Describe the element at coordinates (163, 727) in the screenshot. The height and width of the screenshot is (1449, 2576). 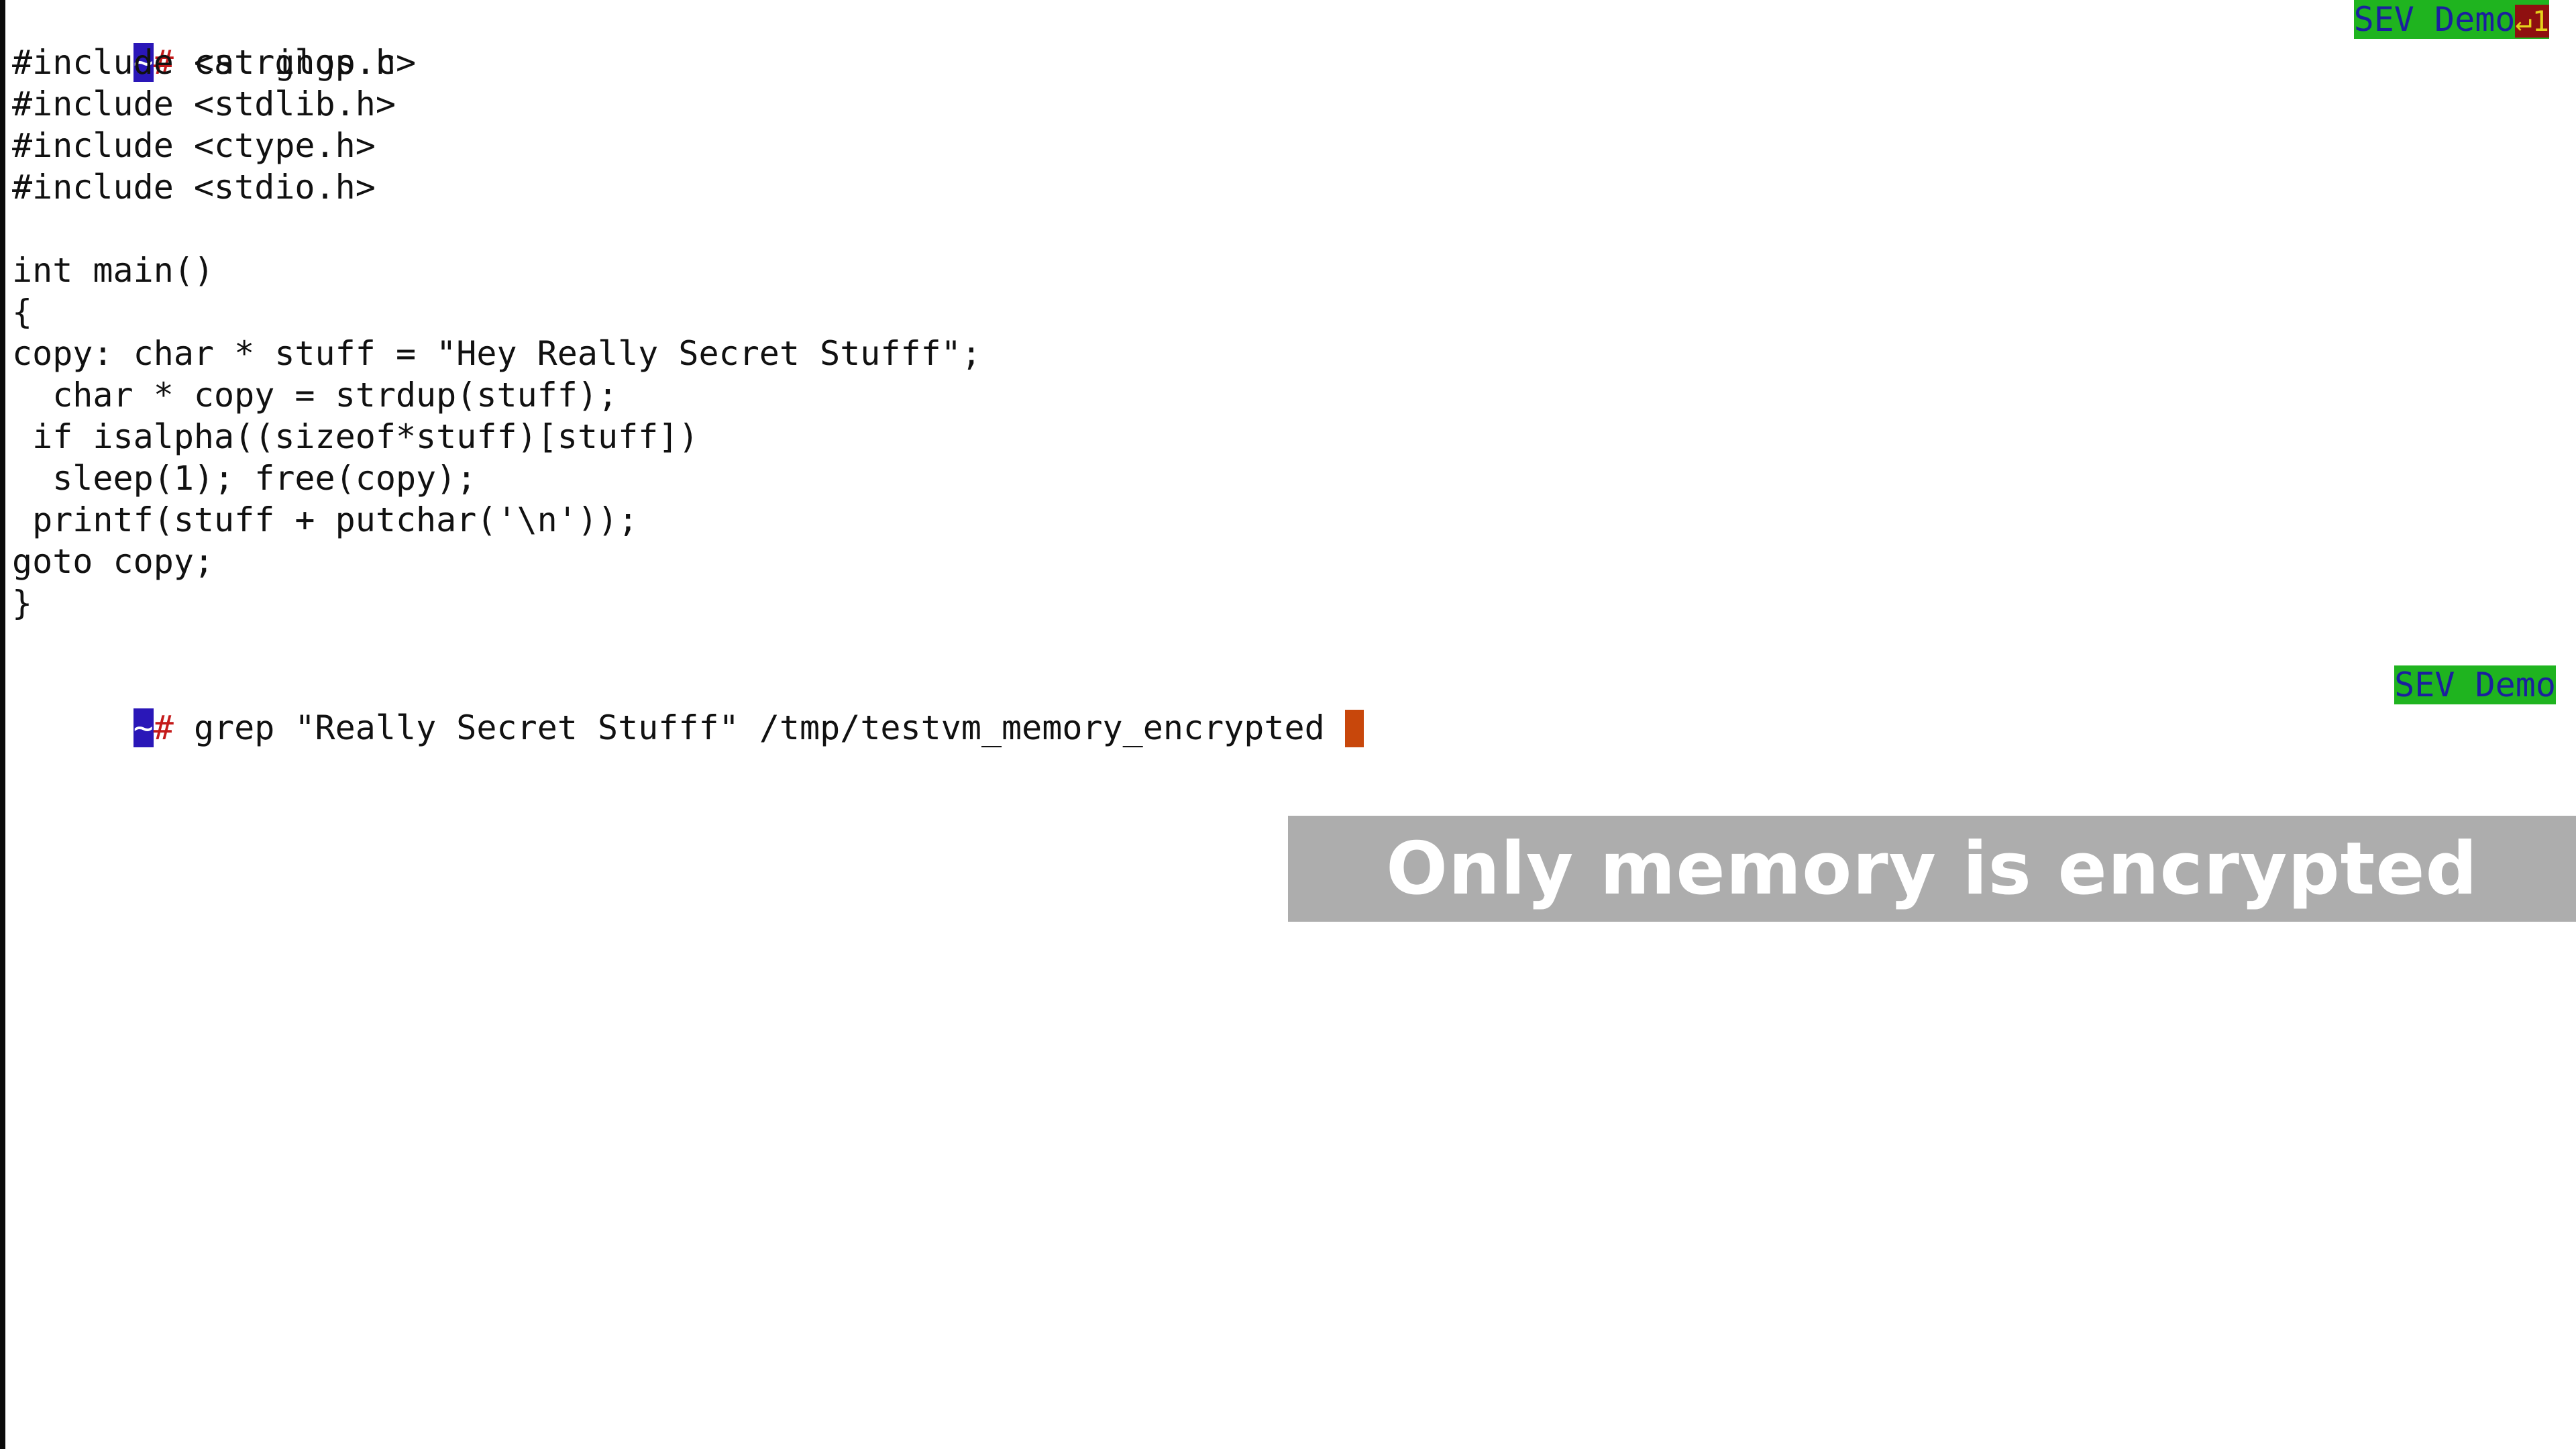
I see `prompt-hash: #` at that location.